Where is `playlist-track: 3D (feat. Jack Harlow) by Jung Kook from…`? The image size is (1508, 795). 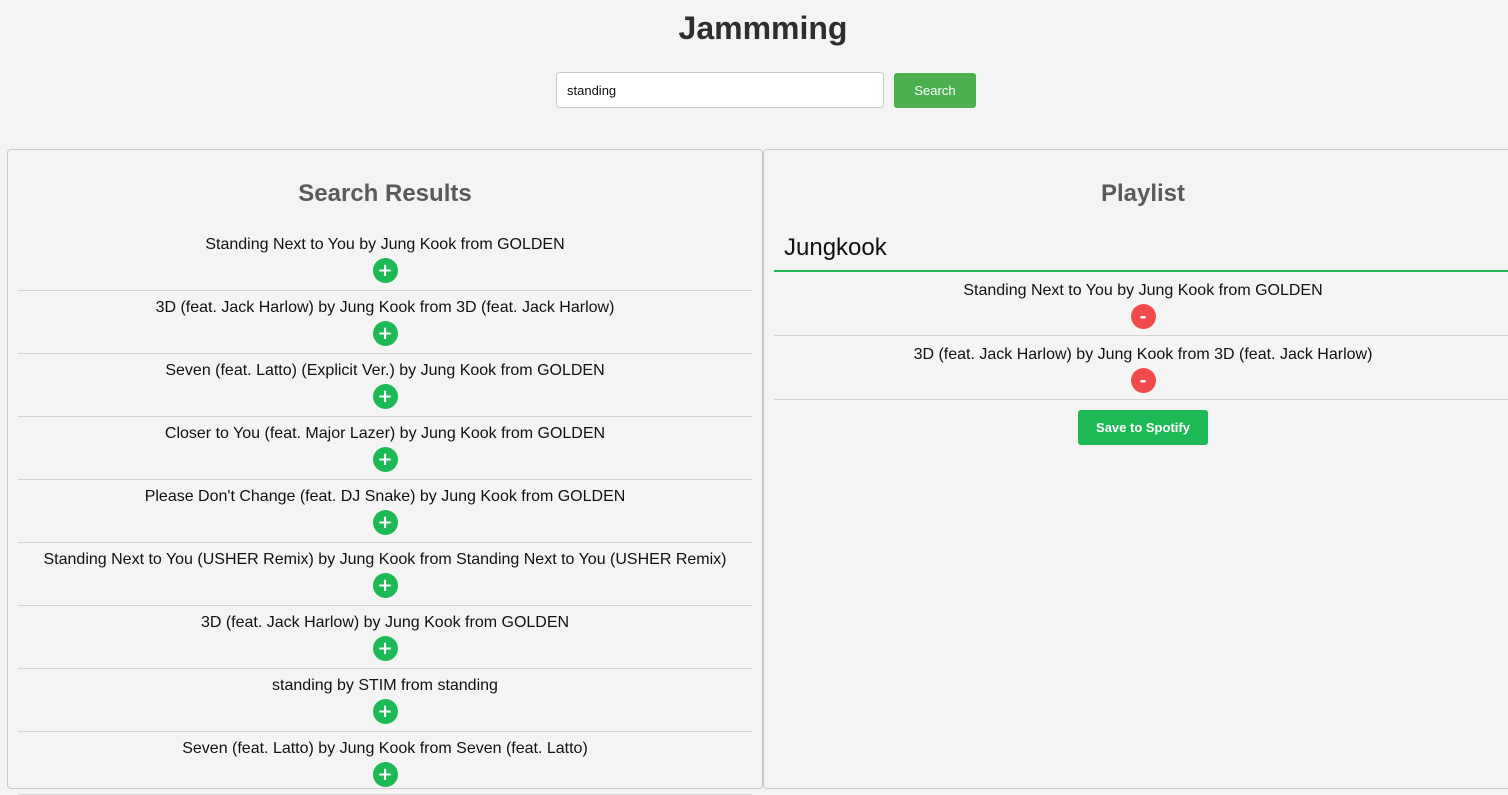 playlist-track: 3D (feat. Jack Harlow) by Jung Kook from… is located at coordinates (1141, 368).